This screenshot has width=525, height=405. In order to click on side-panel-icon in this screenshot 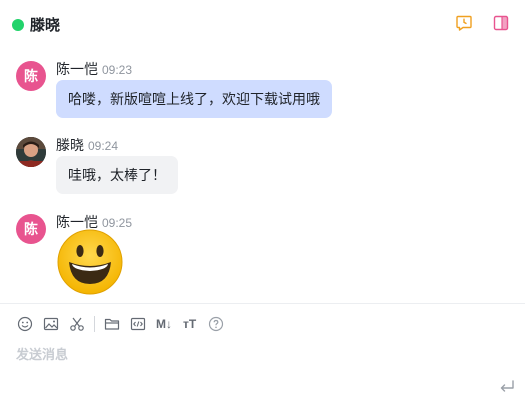, I will do `click(501, 23)`.